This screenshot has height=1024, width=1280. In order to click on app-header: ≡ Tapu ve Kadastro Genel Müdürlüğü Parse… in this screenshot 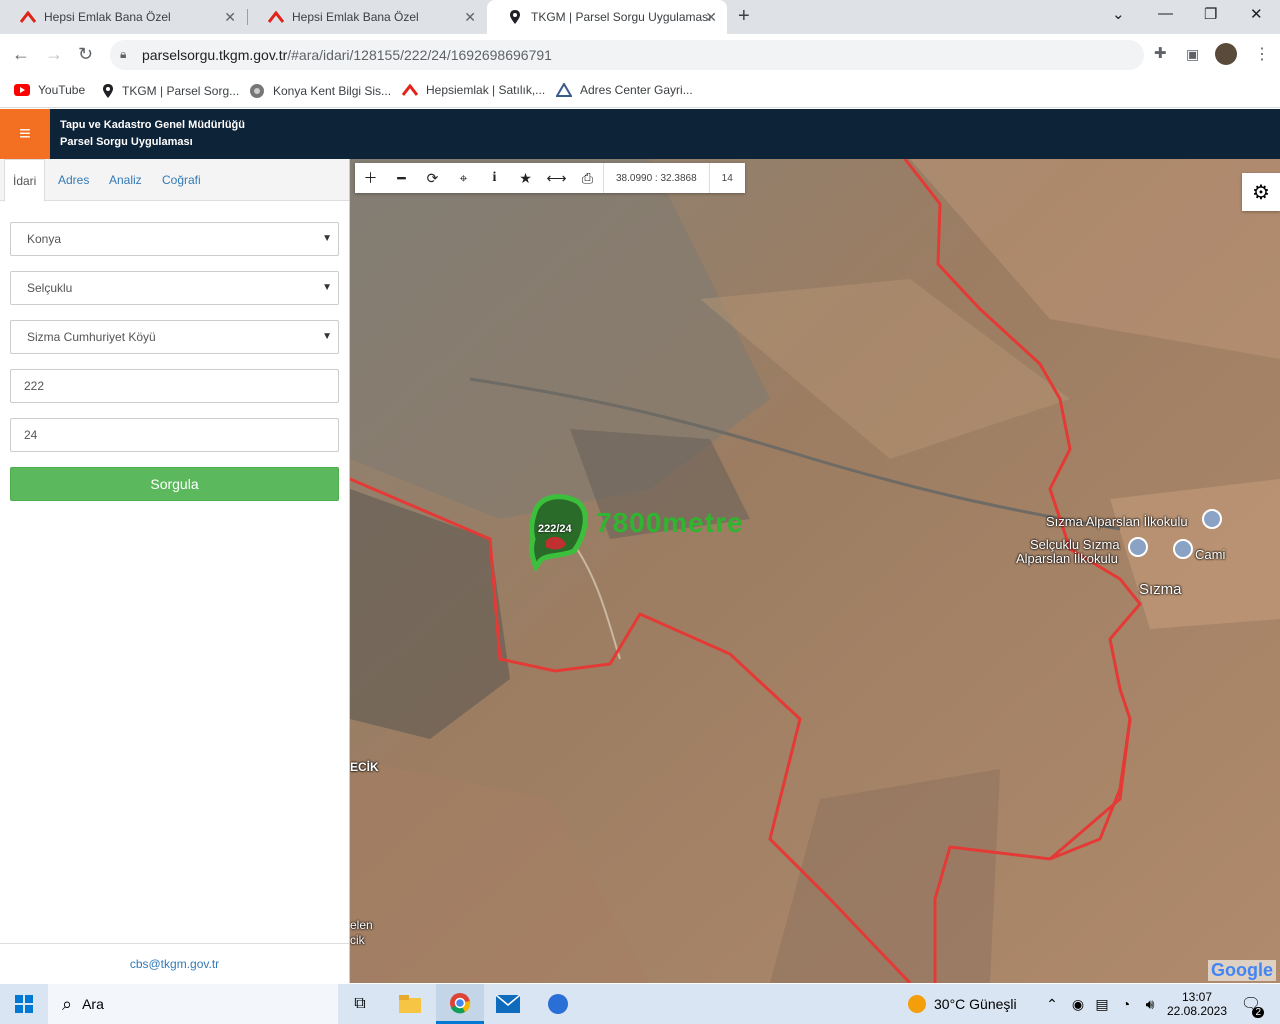, I will do `click(640, 134)`.